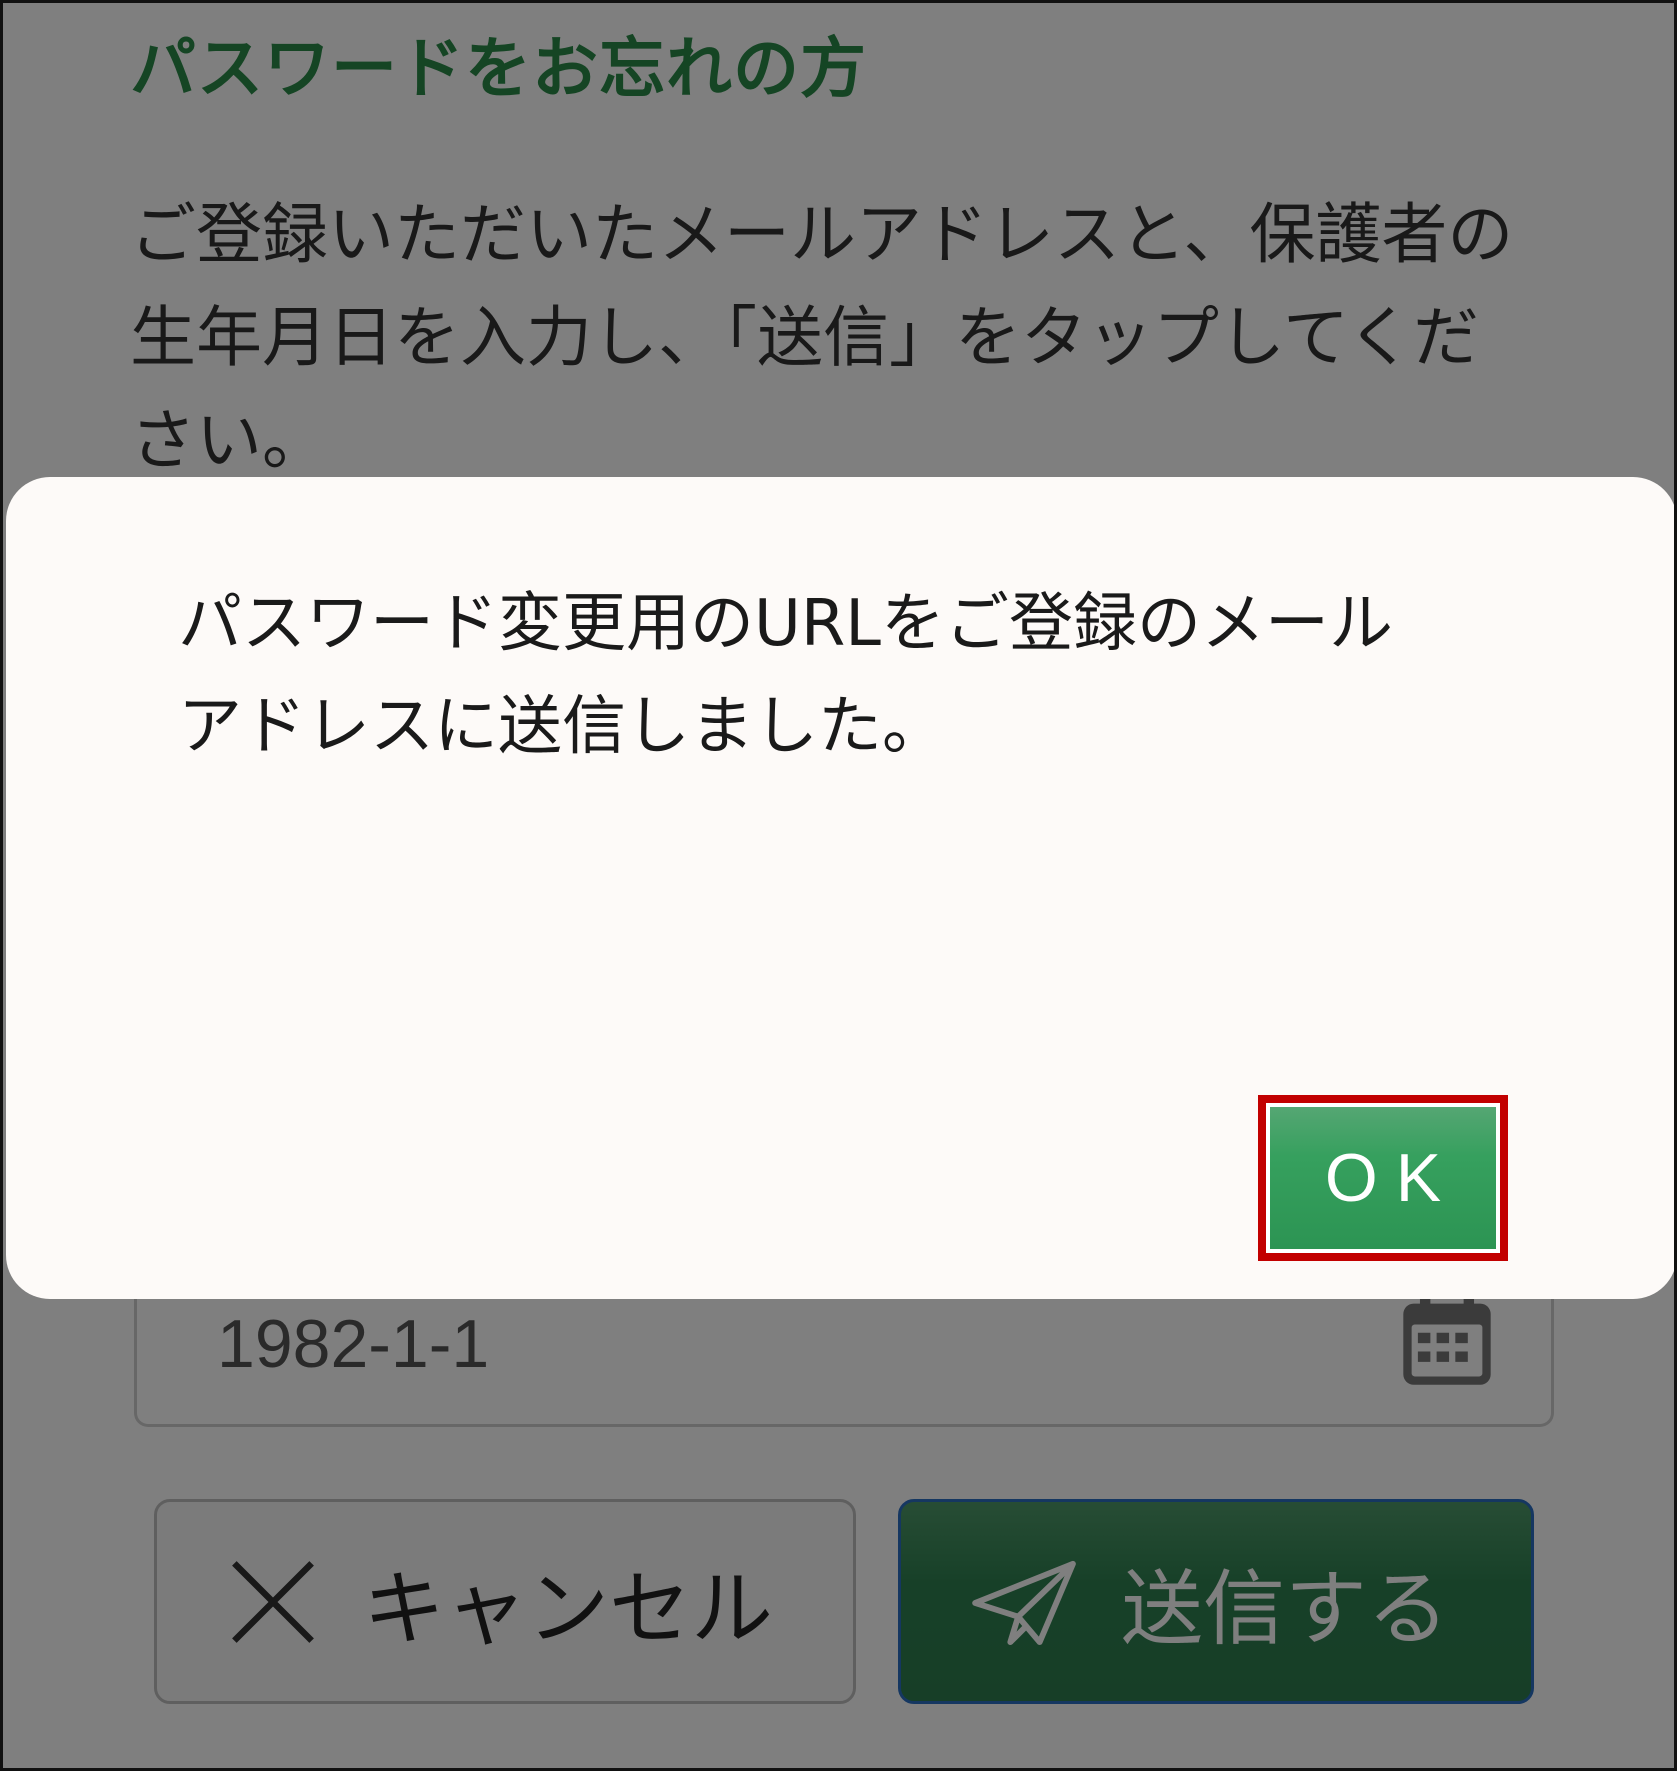 This screenshot has height=1771, width=1677. Describe the element at coordinates (848, 676) in the screenshot. I see `dialog-message: パスワード変更用のURLをご登録のメール アドレスに送信しました。` at that location.